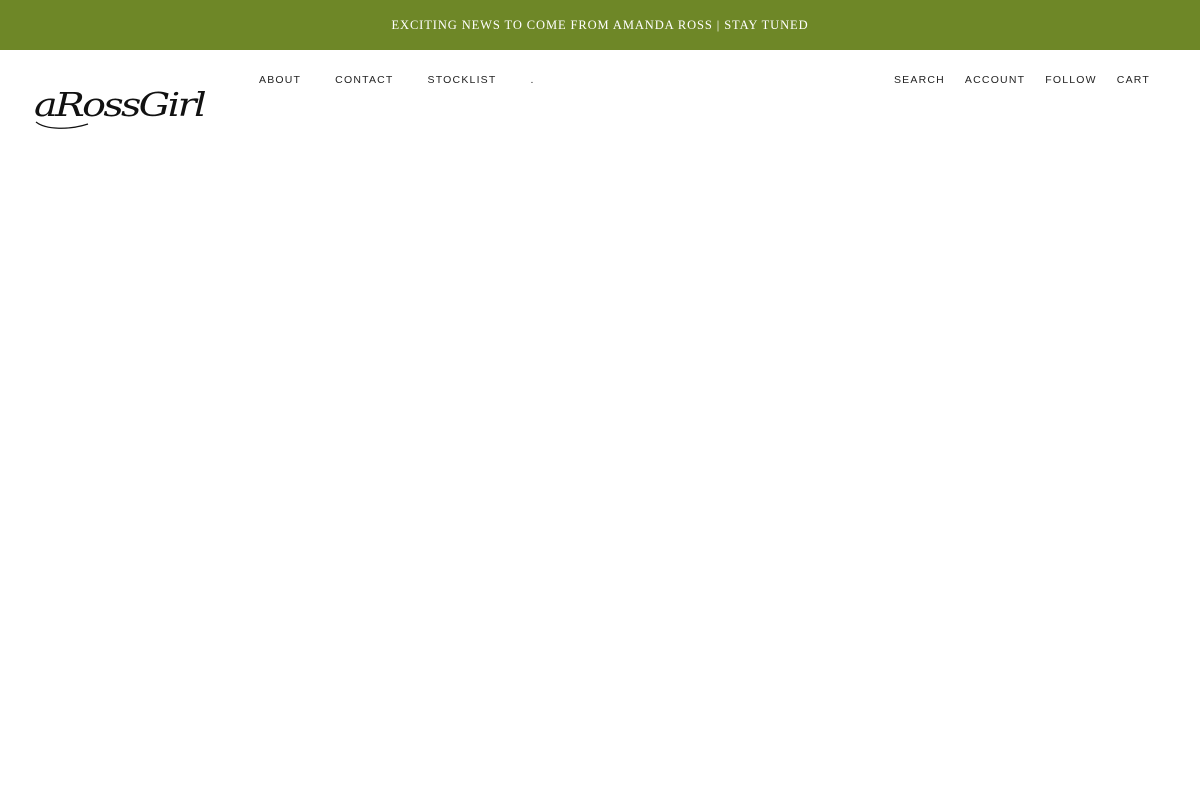 This screenshot has width=1200, height=800. I want to click on primary-nav: ABOUT CONTACT STOCKLIST ., so click(414, 80).